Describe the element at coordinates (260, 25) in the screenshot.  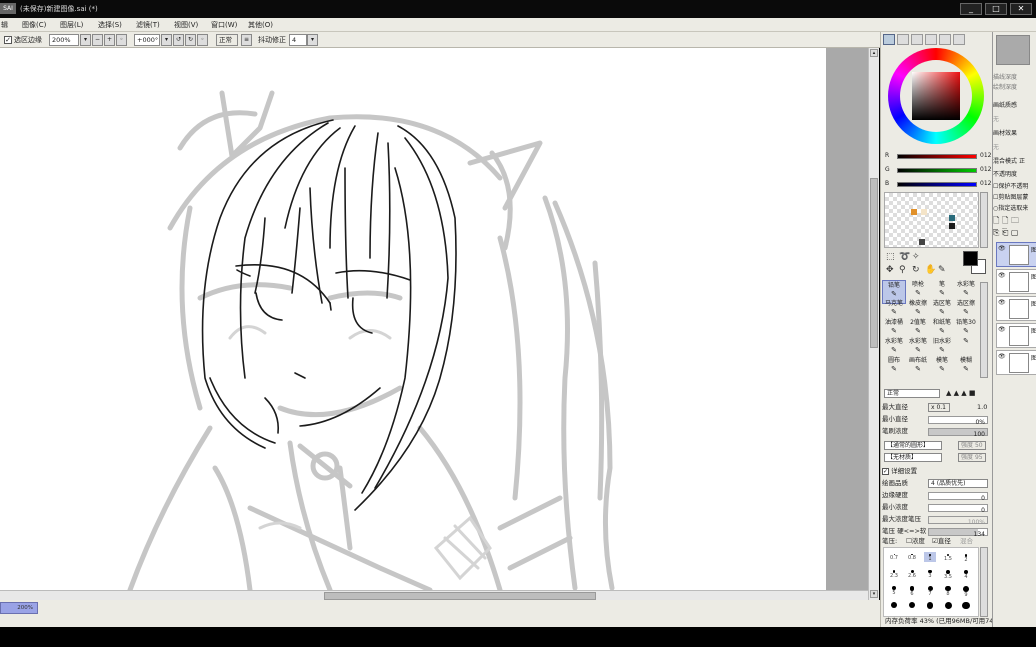
I see `menu-other: 其他(O)` at that location.